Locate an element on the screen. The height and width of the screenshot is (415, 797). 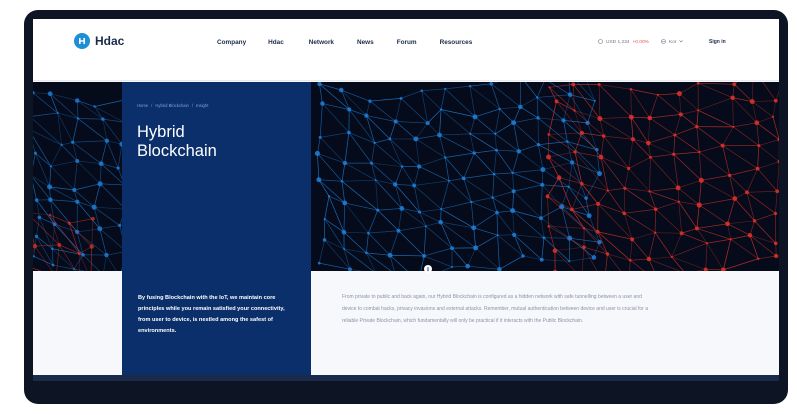
price-ticker: USD 1,234 +0.00% is located at coordinates (623, 42).